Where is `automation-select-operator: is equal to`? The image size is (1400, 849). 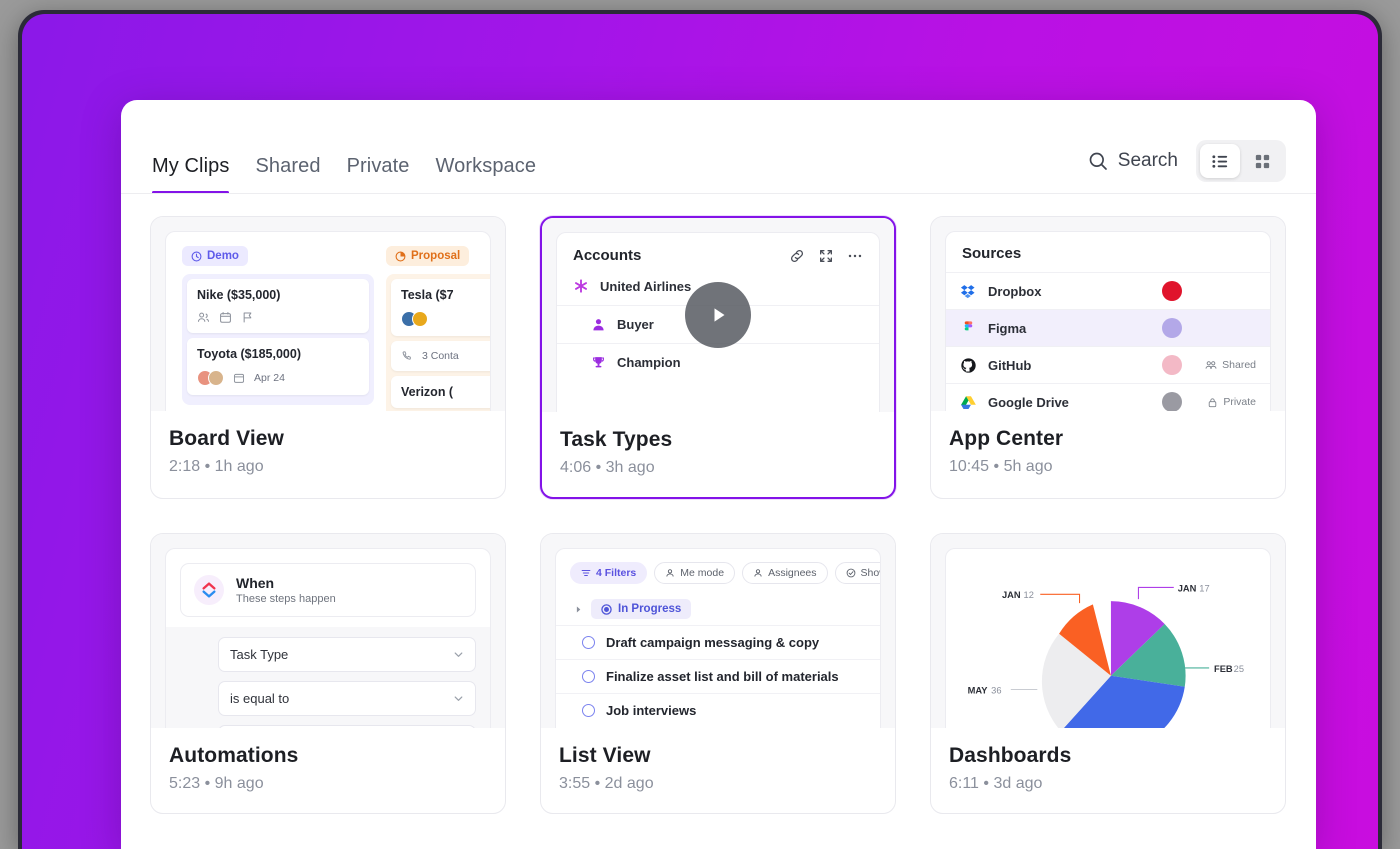 automation-select-operator: is equal to is located at coordinates (347, 698).